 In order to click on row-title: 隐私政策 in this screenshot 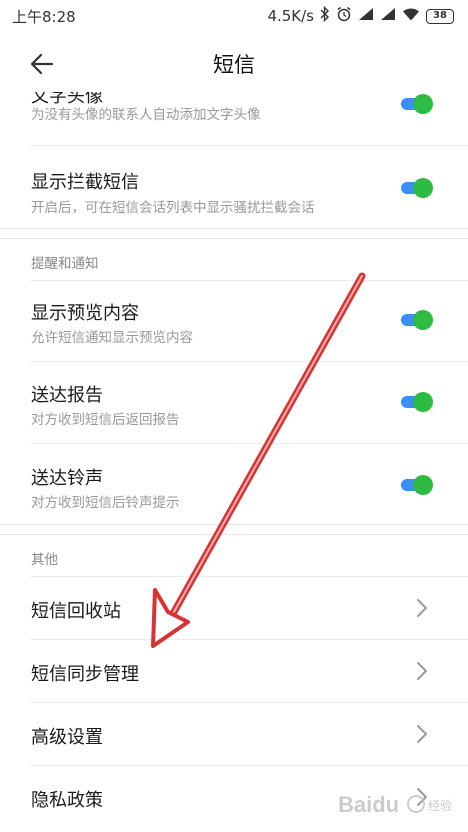, I will do `click(67, 800)`.